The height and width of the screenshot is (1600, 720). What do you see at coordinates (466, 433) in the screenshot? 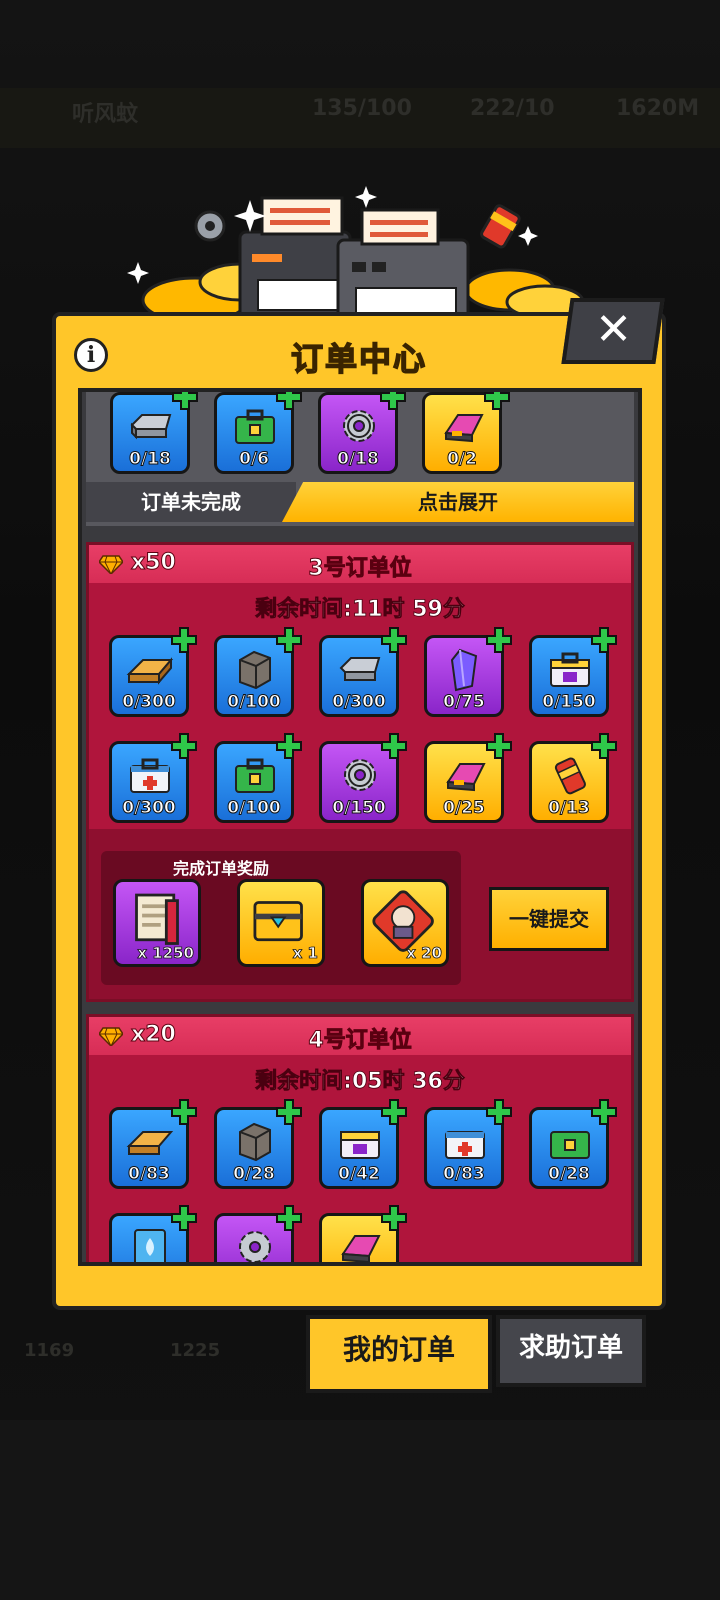
I see `order-item-pink-gadget: 0/2` at bounding box center [466, 433].